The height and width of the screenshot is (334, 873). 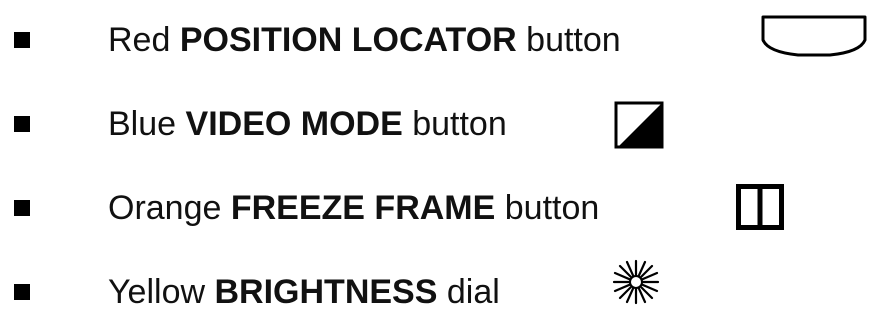 What do you see at coordinates (157, 292) in the screenshot?
I see `color-word: Yellow` at bounding box center [157, 292].